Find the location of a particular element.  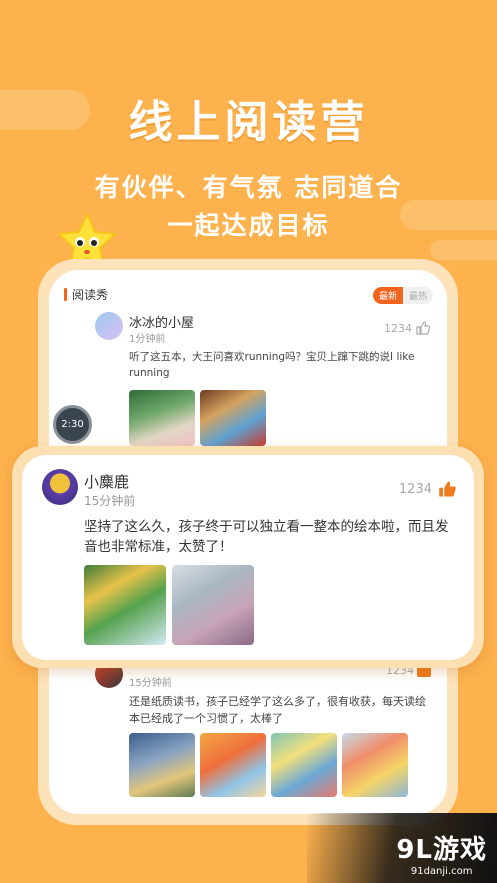

watermark-site: 91danji.com is located at coordinates (441, 871).